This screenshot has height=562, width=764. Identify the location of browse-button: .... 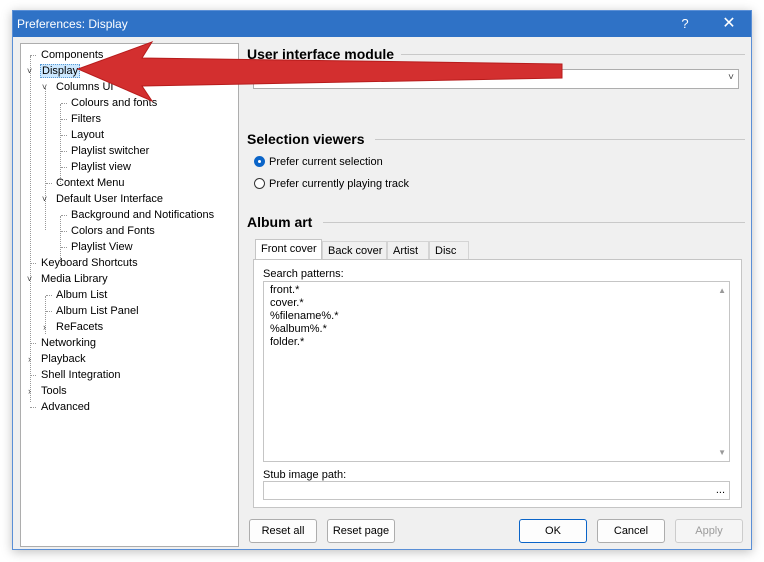
(720, 490).